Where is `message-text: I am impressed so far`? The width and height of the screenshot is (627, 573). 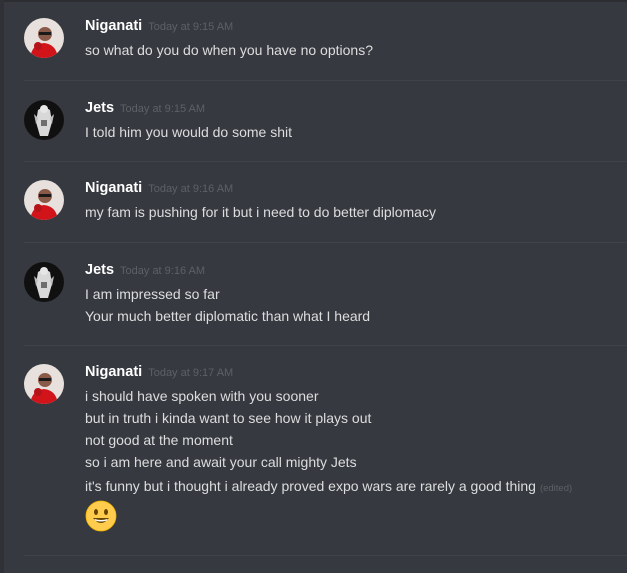
message-text: I am impressed so far is located at coordinates (152, 294).